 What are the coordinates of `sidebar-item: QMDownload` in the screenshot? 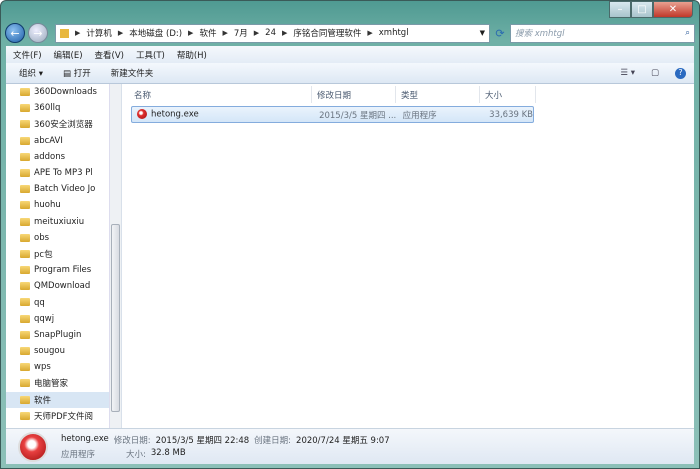 It's located at (63, 286).